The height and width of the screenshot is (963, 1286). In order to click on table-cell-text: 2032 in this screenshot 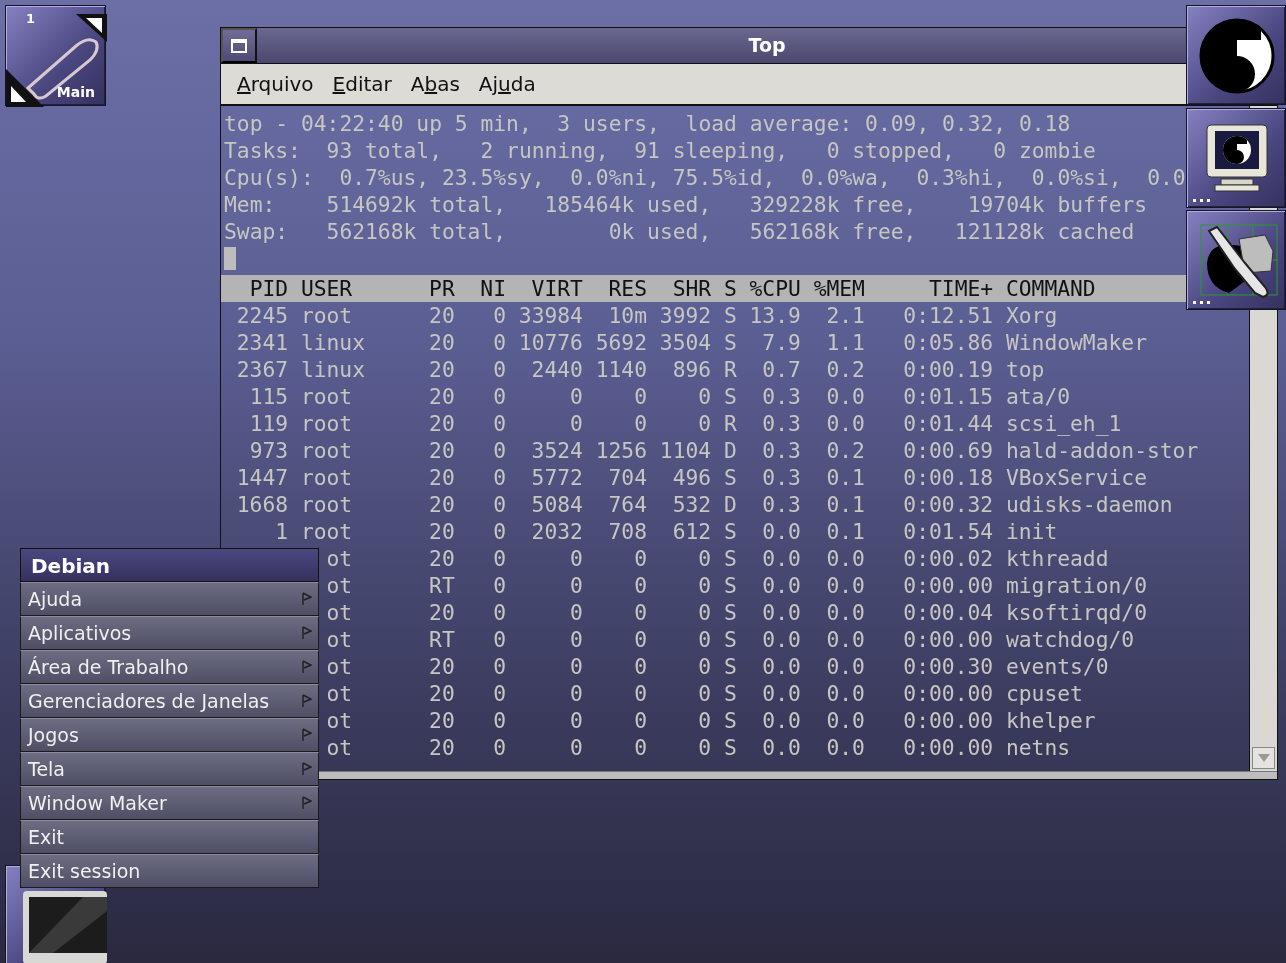, I will do `click(556, 531)`.